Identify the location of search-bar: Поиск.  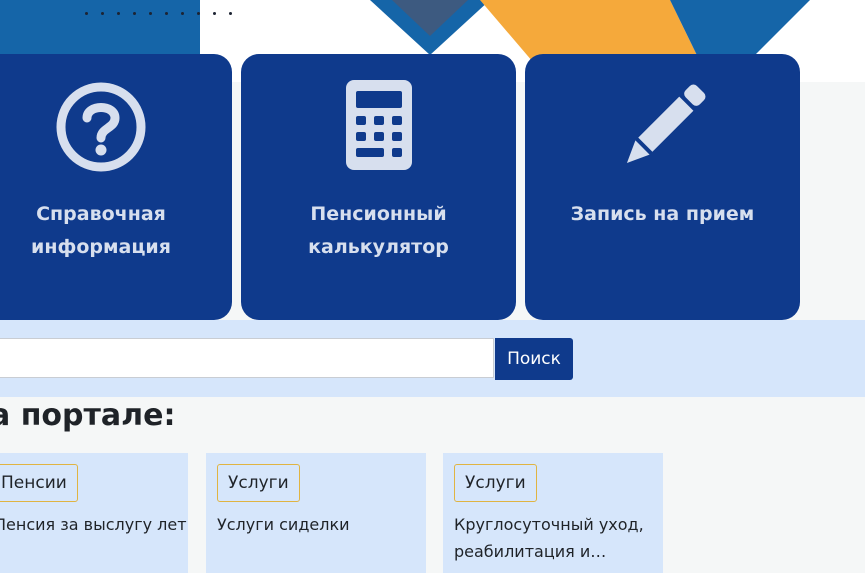
(432, 358).